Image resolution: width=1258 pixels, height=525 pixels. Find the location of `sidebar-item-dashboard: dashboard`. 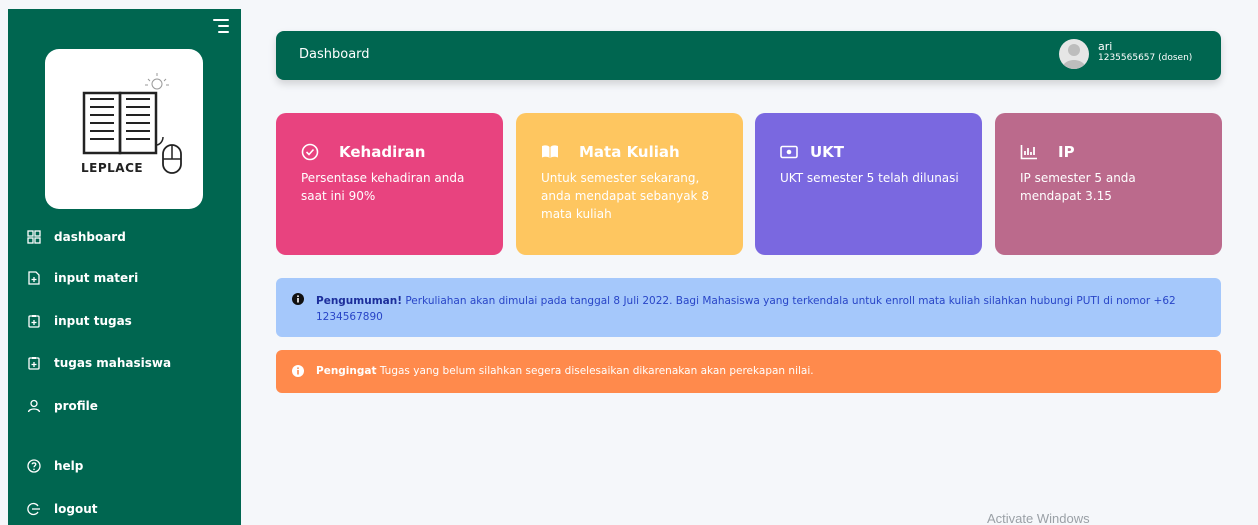

sidebar-item-dashboard: dashboard is located at coordinates (76, 237).